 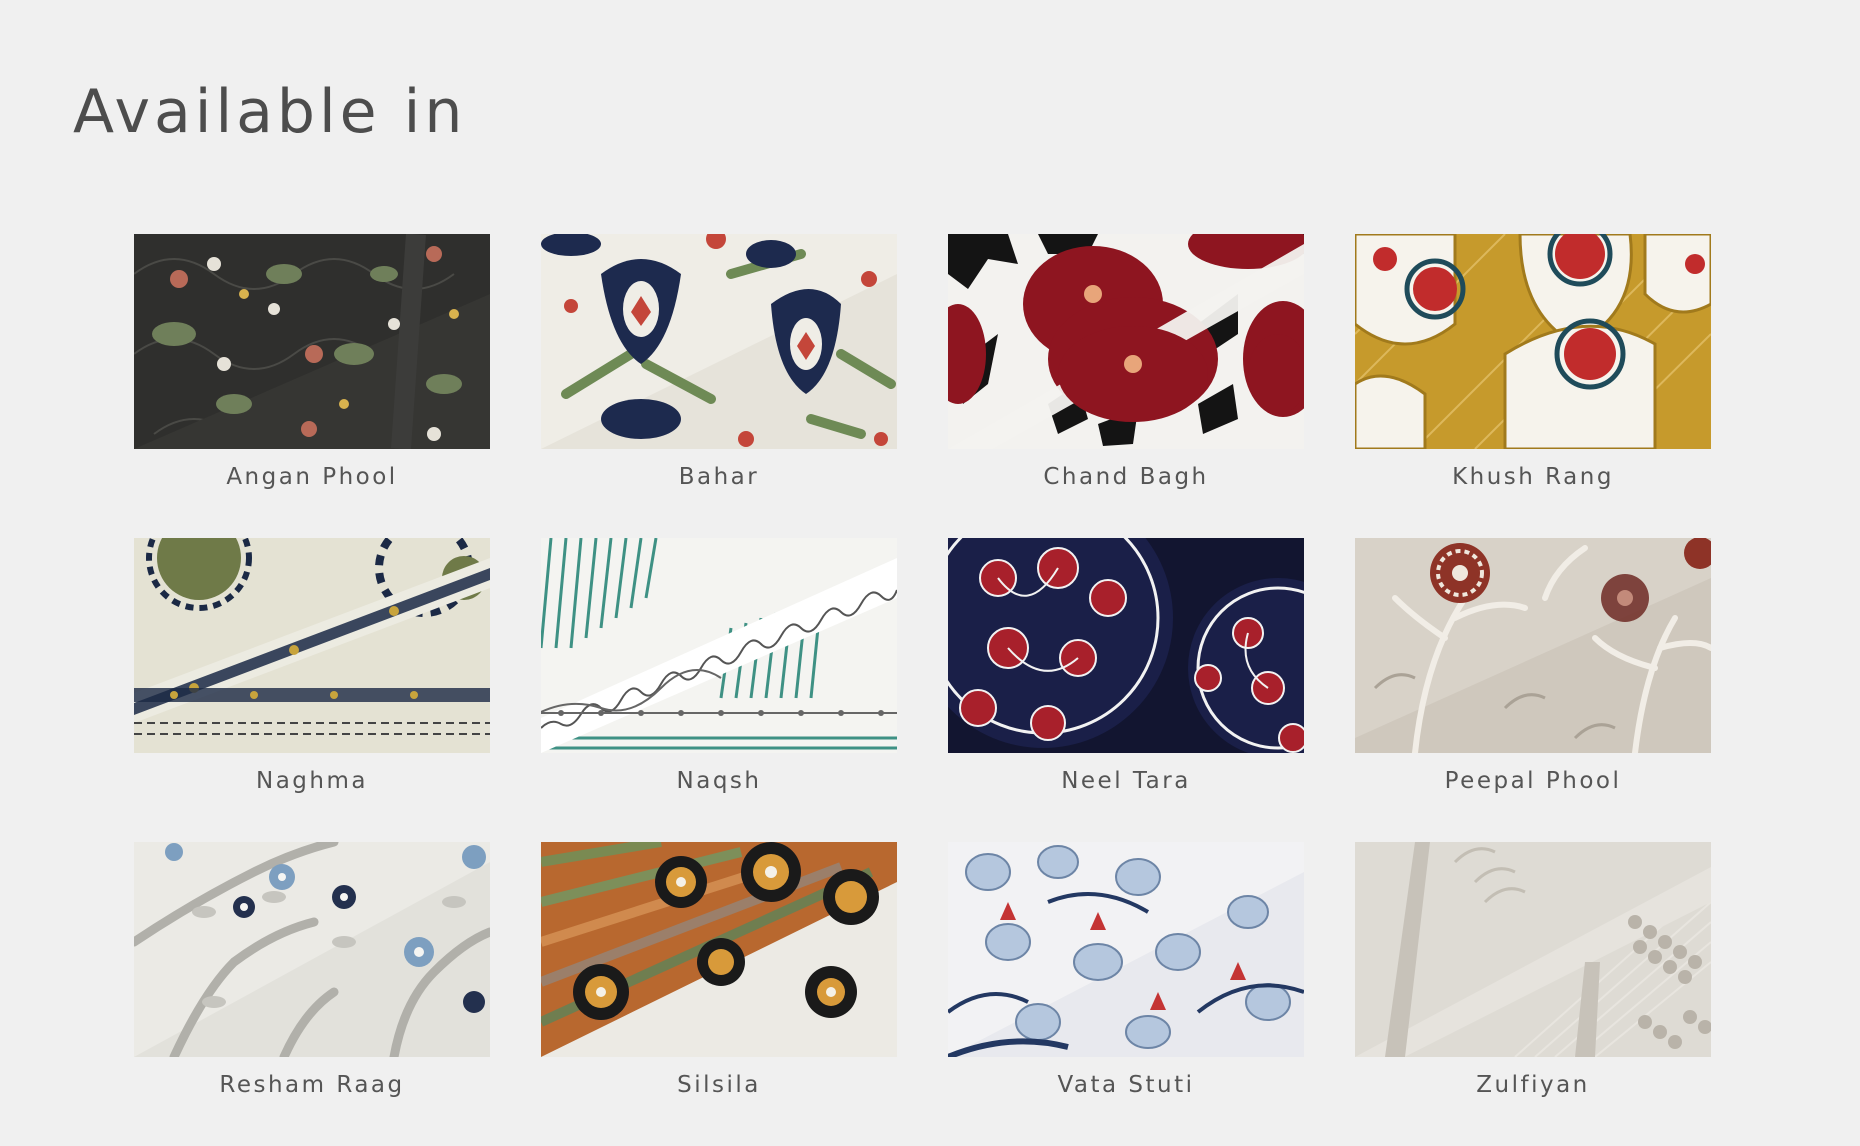 I want to click on pattern-card-resham-raag: Resham Raag, so click(x=312, y=994).